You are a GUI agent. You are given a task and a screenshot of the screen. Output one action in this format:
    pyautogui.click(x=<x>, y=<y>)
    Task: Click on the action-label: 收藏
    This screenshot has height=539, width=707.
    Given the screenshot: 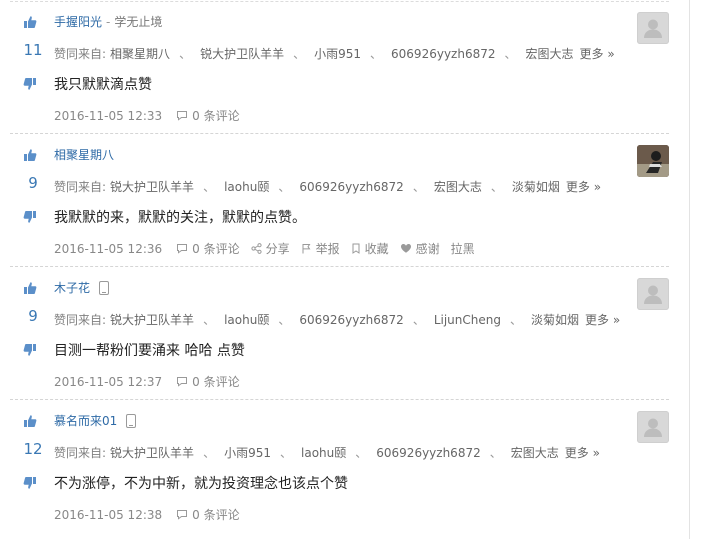 What is the action you would take?
    pyautogui.click(x=376, y=249)
    